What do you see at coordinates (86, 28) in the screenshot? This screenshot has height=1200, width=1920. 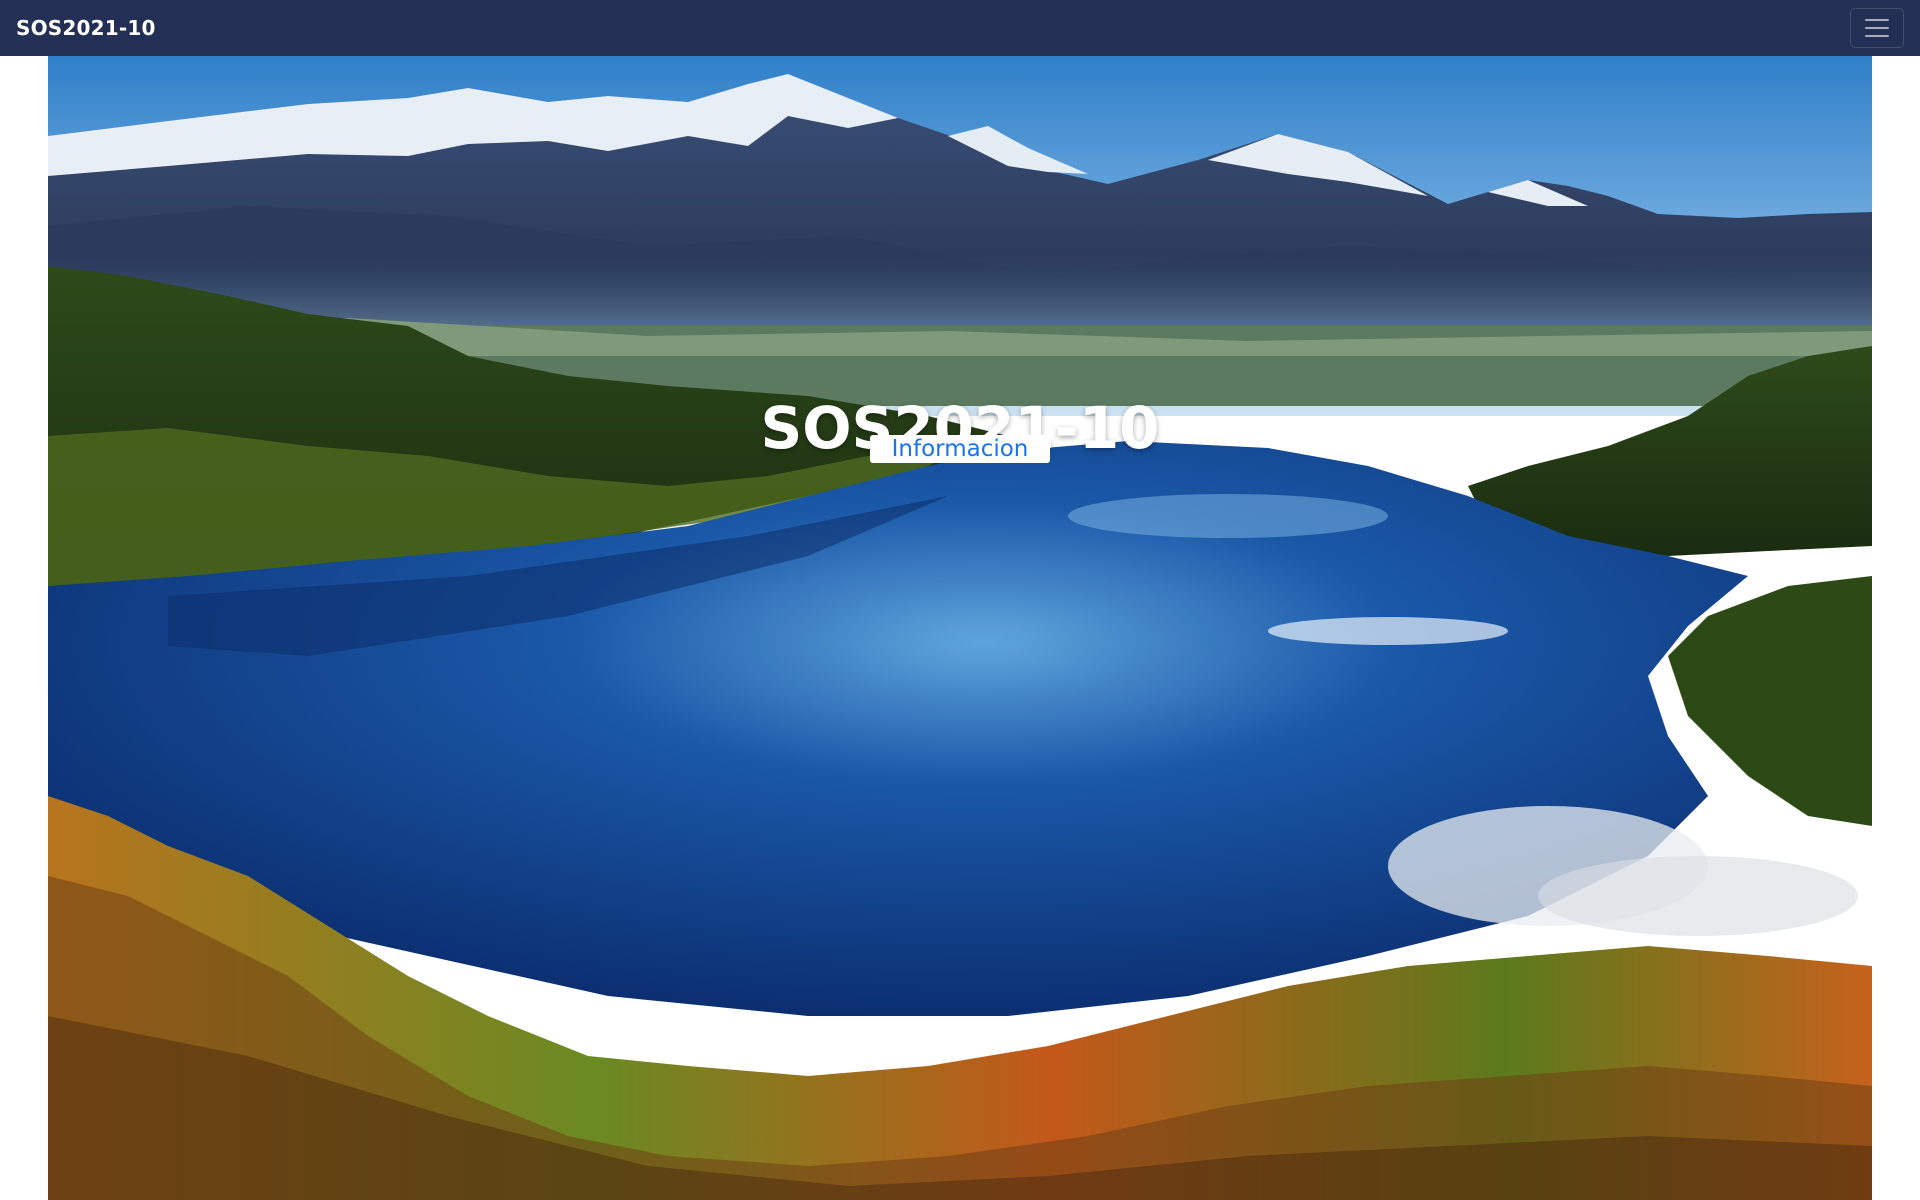 I see `navbar-brand: SOS2021-10` at bounding box center [86, 28].